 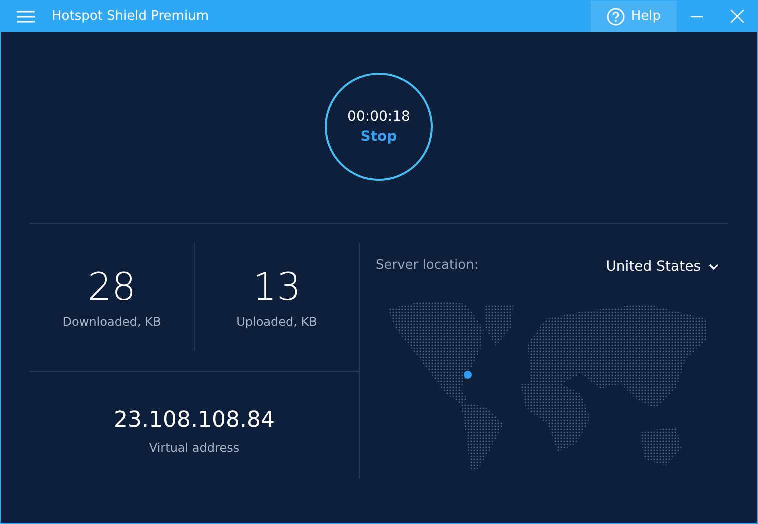 What do you see at coordinates (662, 265) in the screenshot?
I see `country-dropdown: United States` at bounding box center [662, 265].